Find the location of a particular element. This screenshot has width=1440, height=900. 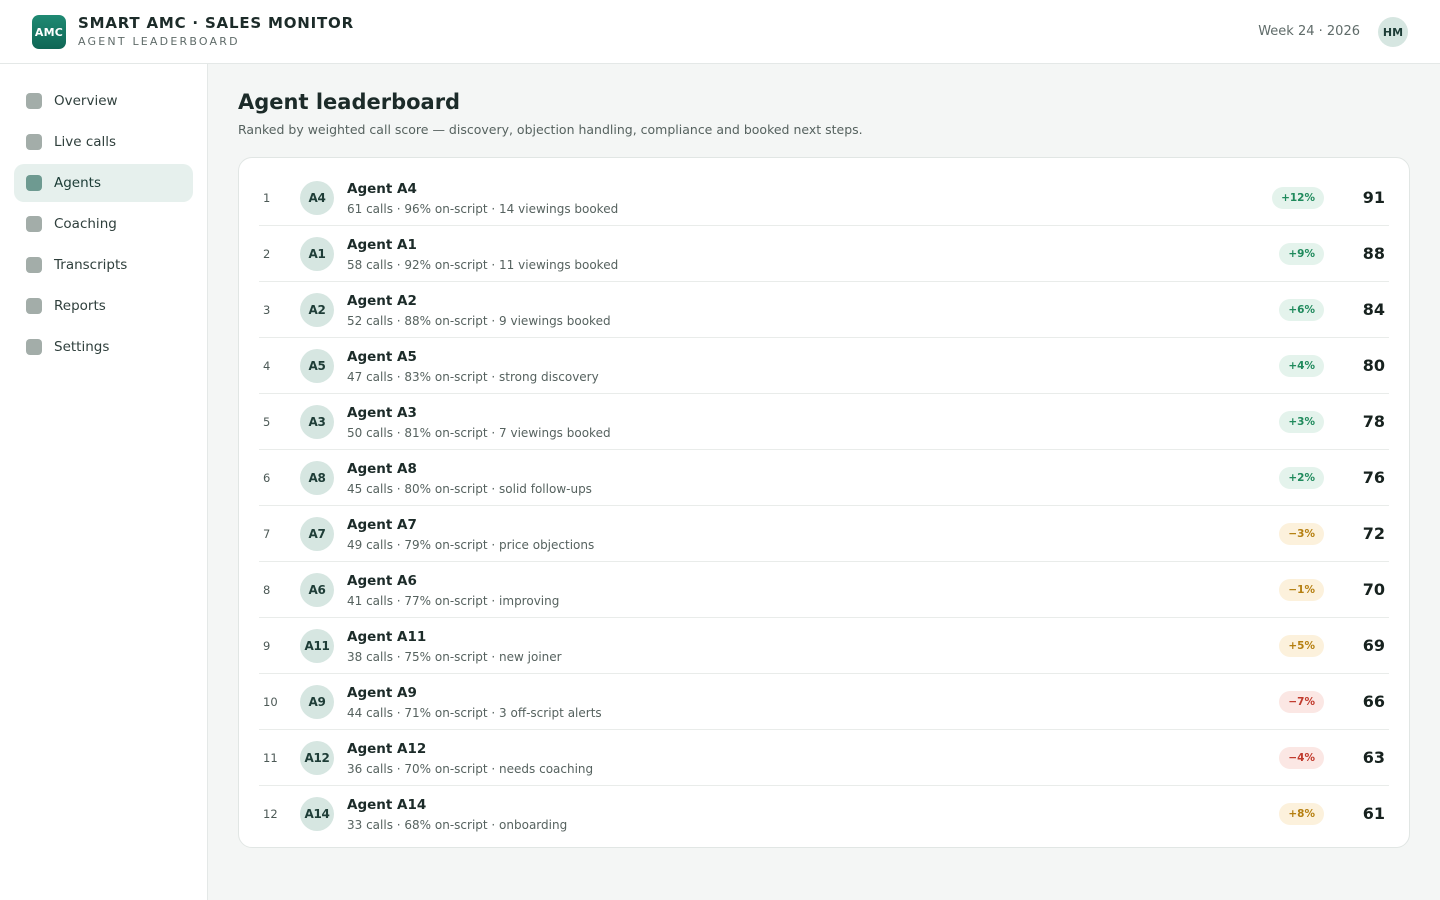

agent-name: Agent A3 is located at coordinates (382, 413).